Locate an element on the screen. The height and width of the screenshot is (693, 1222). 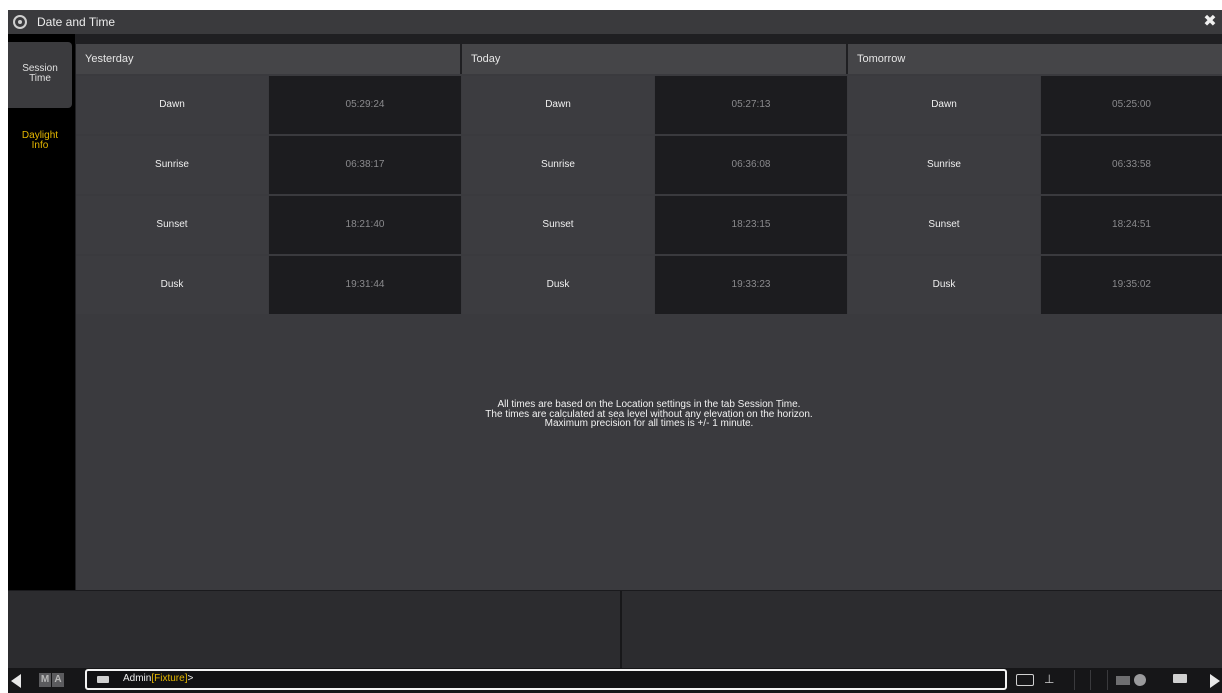
command-bar: M A Admin[Fixture]> ⊥ is located at coordinates (615, 680).